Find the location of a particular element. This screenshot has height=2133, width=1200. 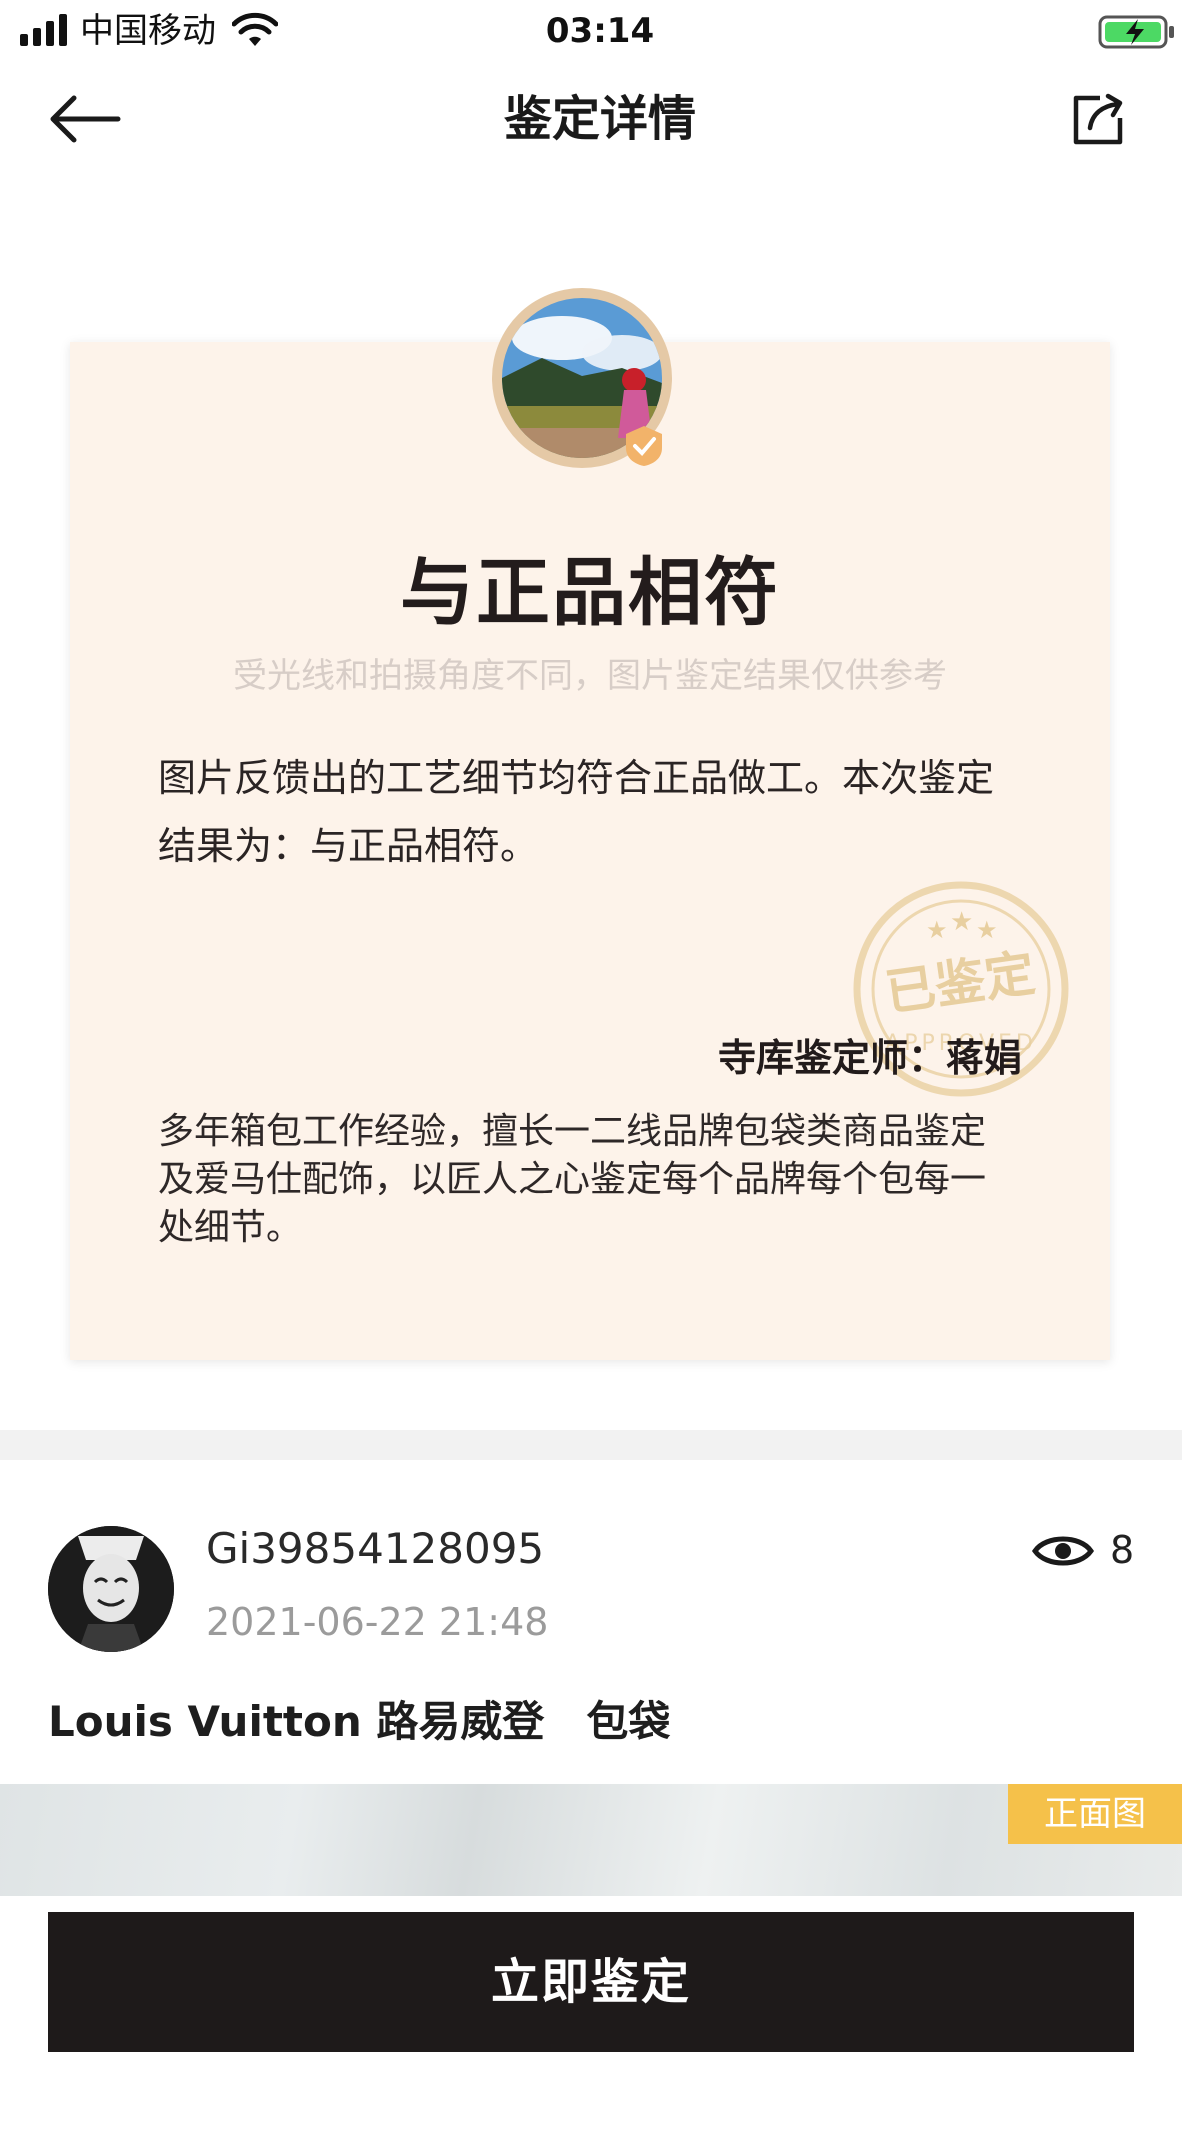

reference-notice: 受光线和拍摄角度不同，图片鉴定结果仅供参考 is located at coordinates (590, 676).